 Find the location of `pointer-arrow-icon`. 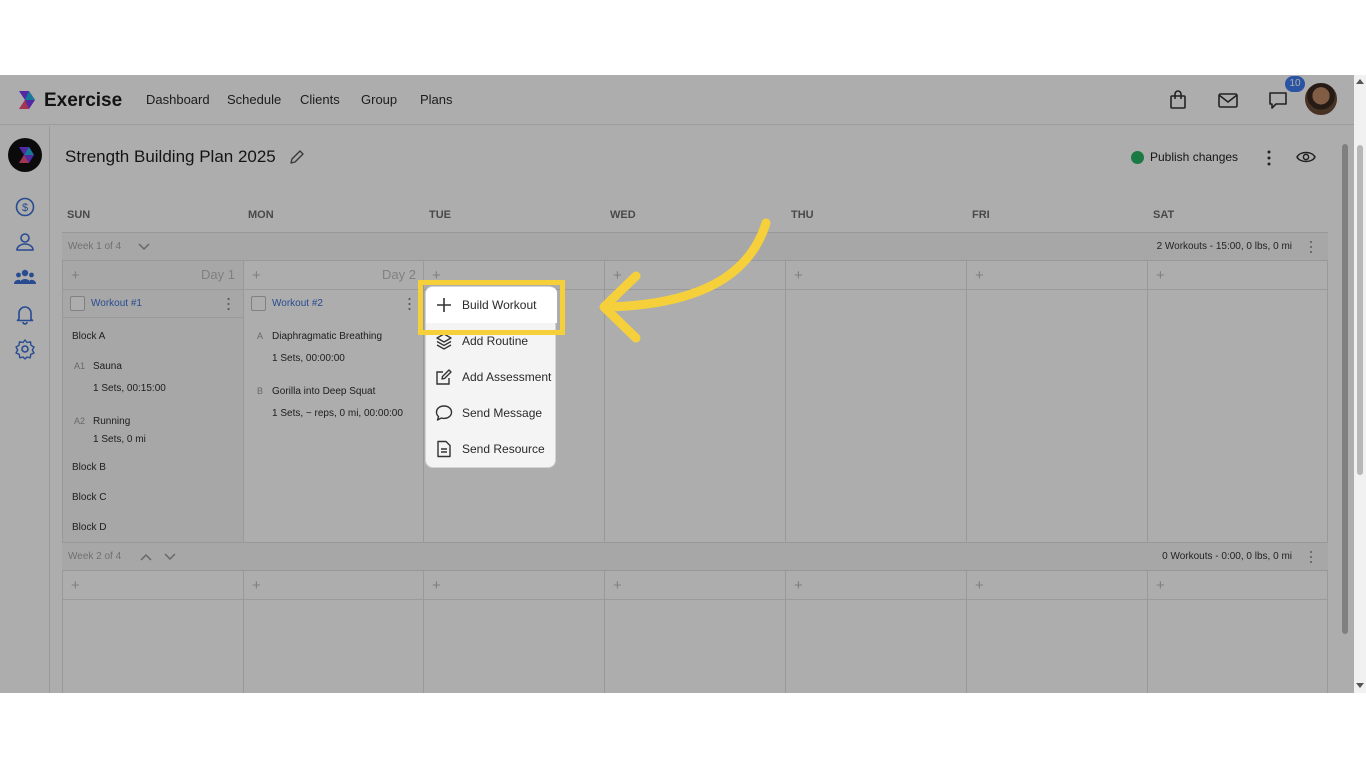

pointer-arrow-icon is located at coordinates (685, 280).